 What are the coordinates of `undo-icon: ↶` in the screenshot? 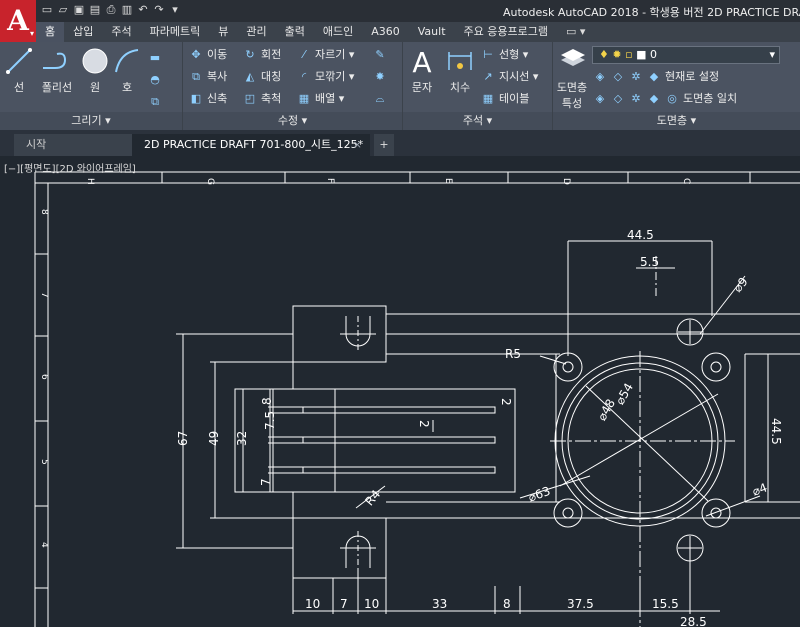 It's located at (143, 10).